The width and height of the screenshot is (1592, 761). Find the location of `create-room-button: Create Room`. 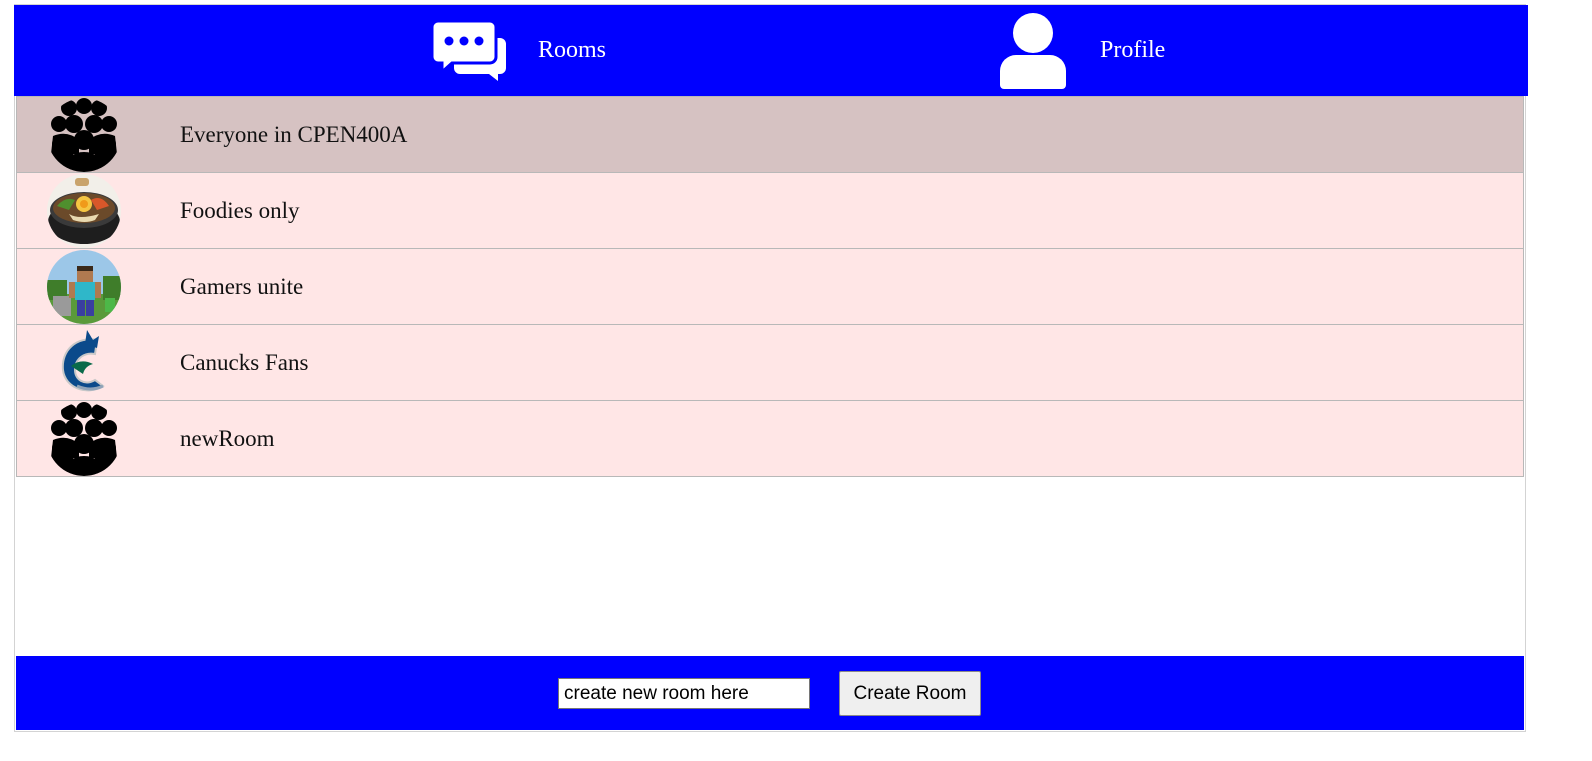

create-room-button: Create Room is located at coordinates (910, 693).